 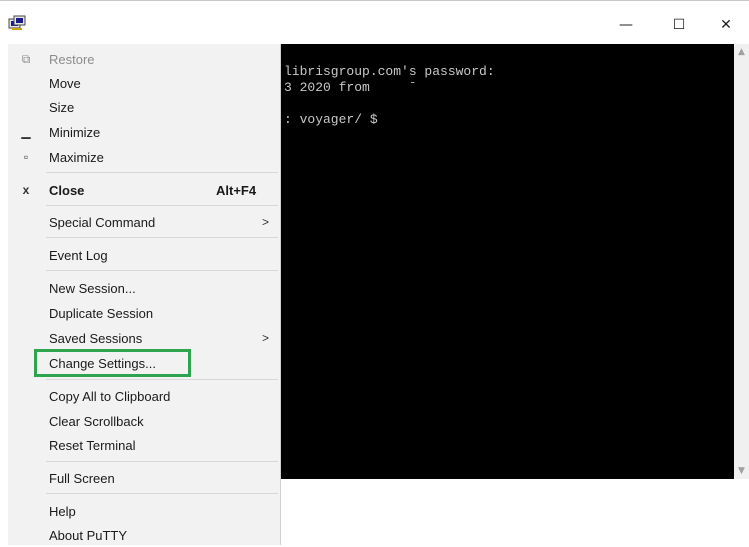 I want to click on menu-item-clear-scrollback: Clear Scrollback, so click(x=144, y=421).